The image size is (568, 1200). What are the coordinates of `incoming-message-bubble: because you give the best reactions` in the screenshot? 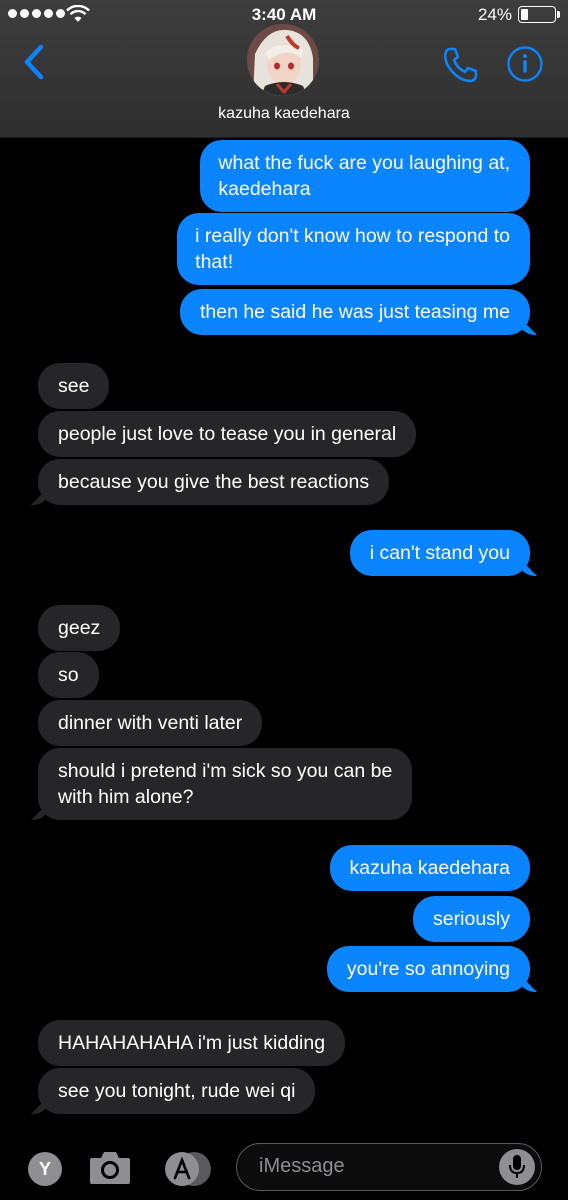 It's located at (214, 482).